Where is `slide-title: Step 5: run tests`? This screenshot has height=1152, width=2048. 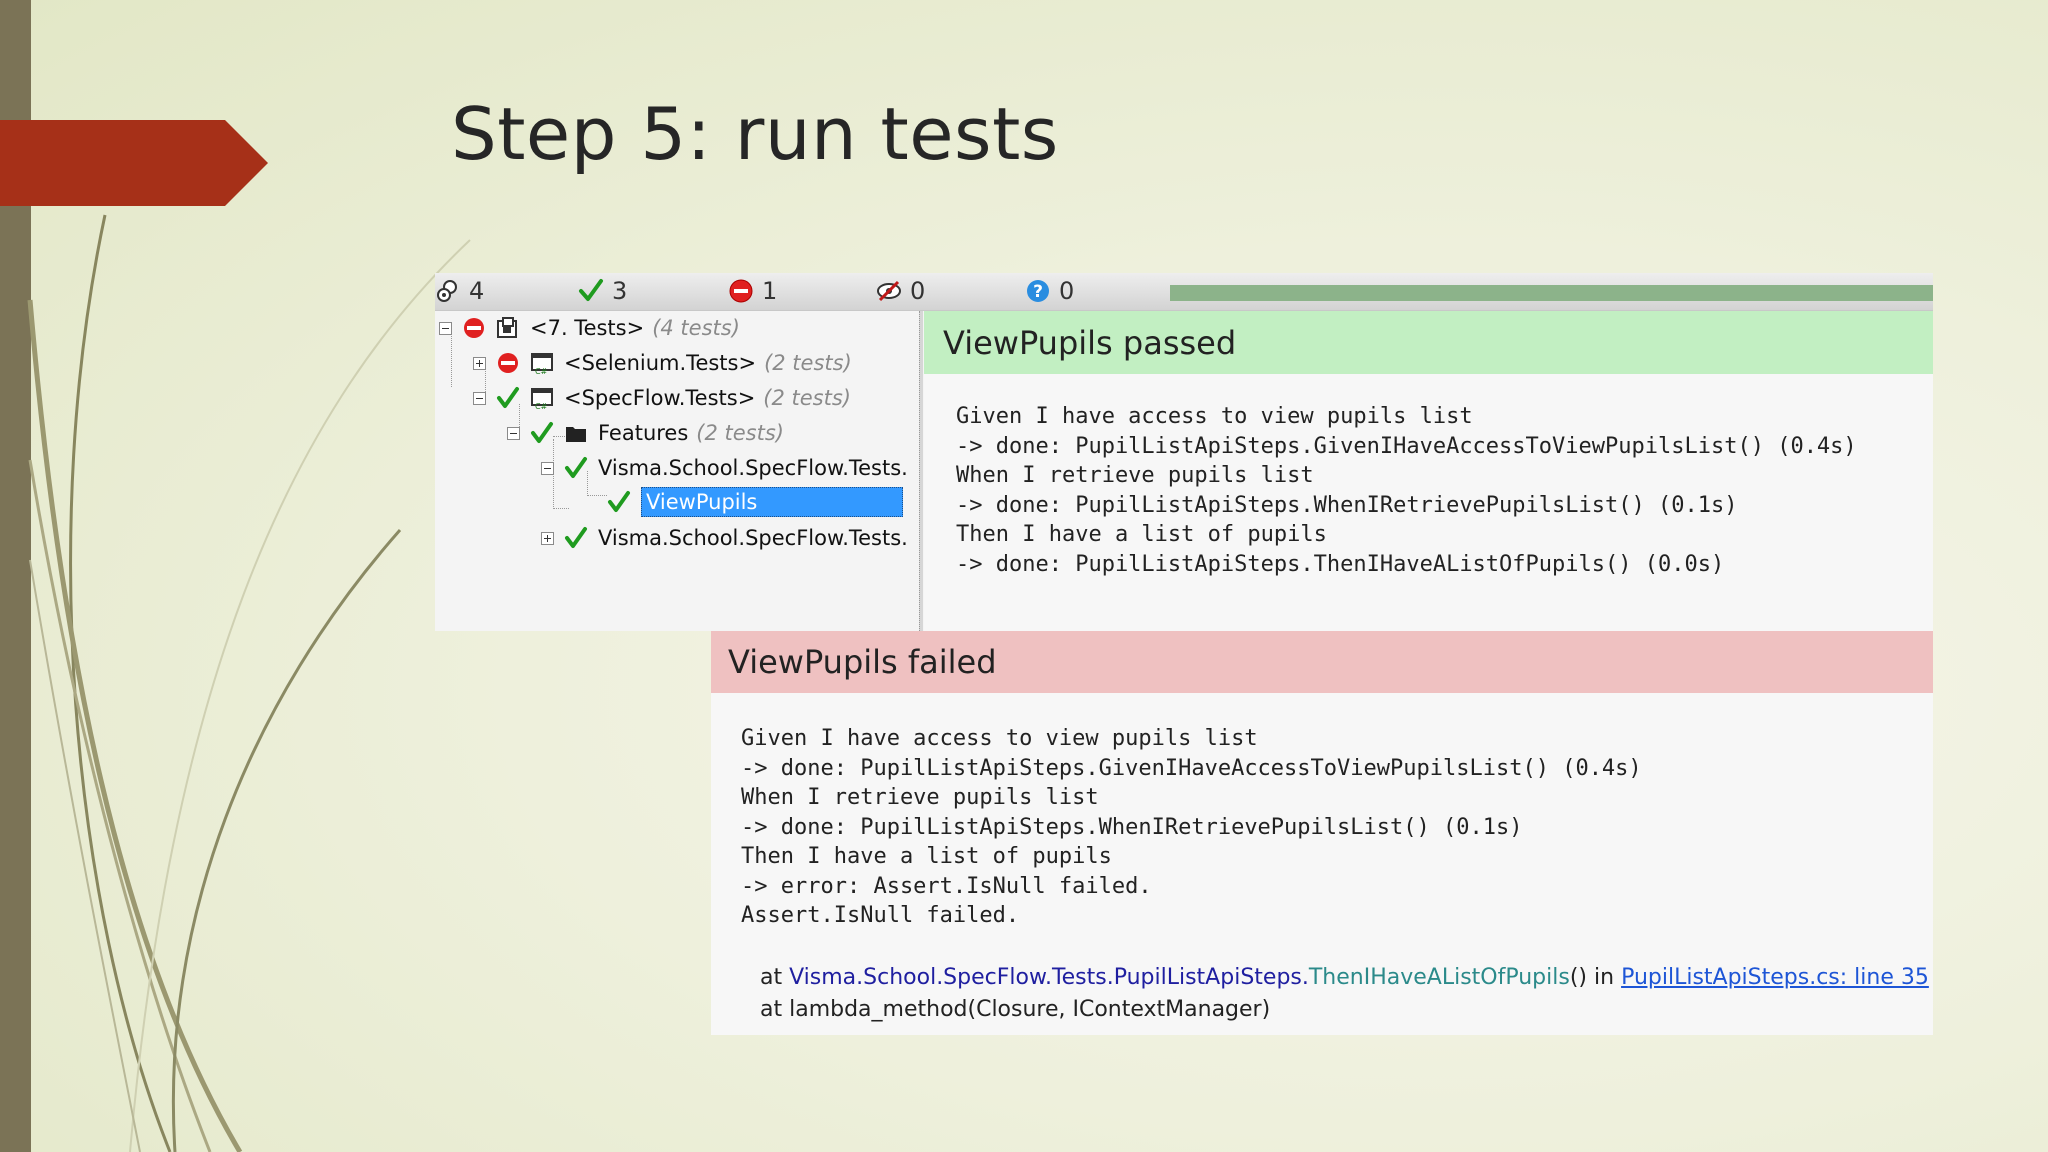 slide-title: Step 5: run tests is located at coordinates (755, 134).